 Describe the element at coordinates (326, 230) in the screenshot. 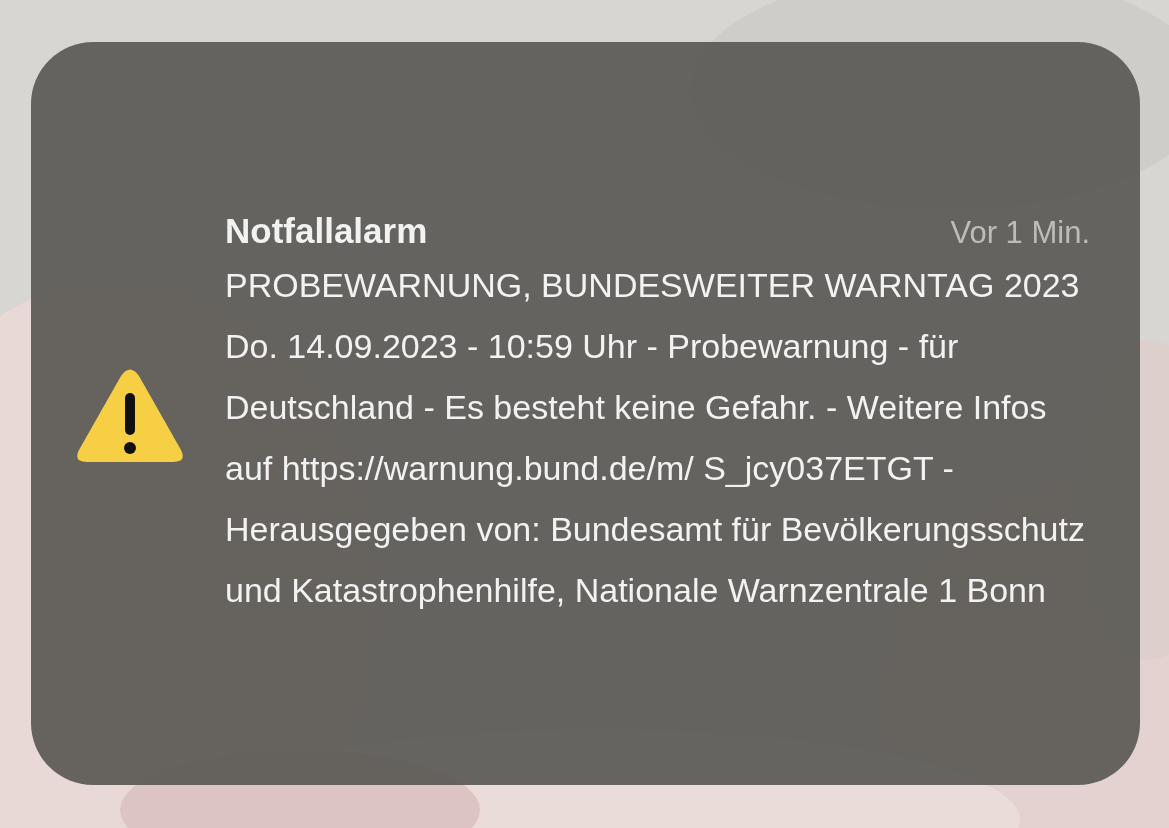

I see `app-name: Notfallalarm` at that location.